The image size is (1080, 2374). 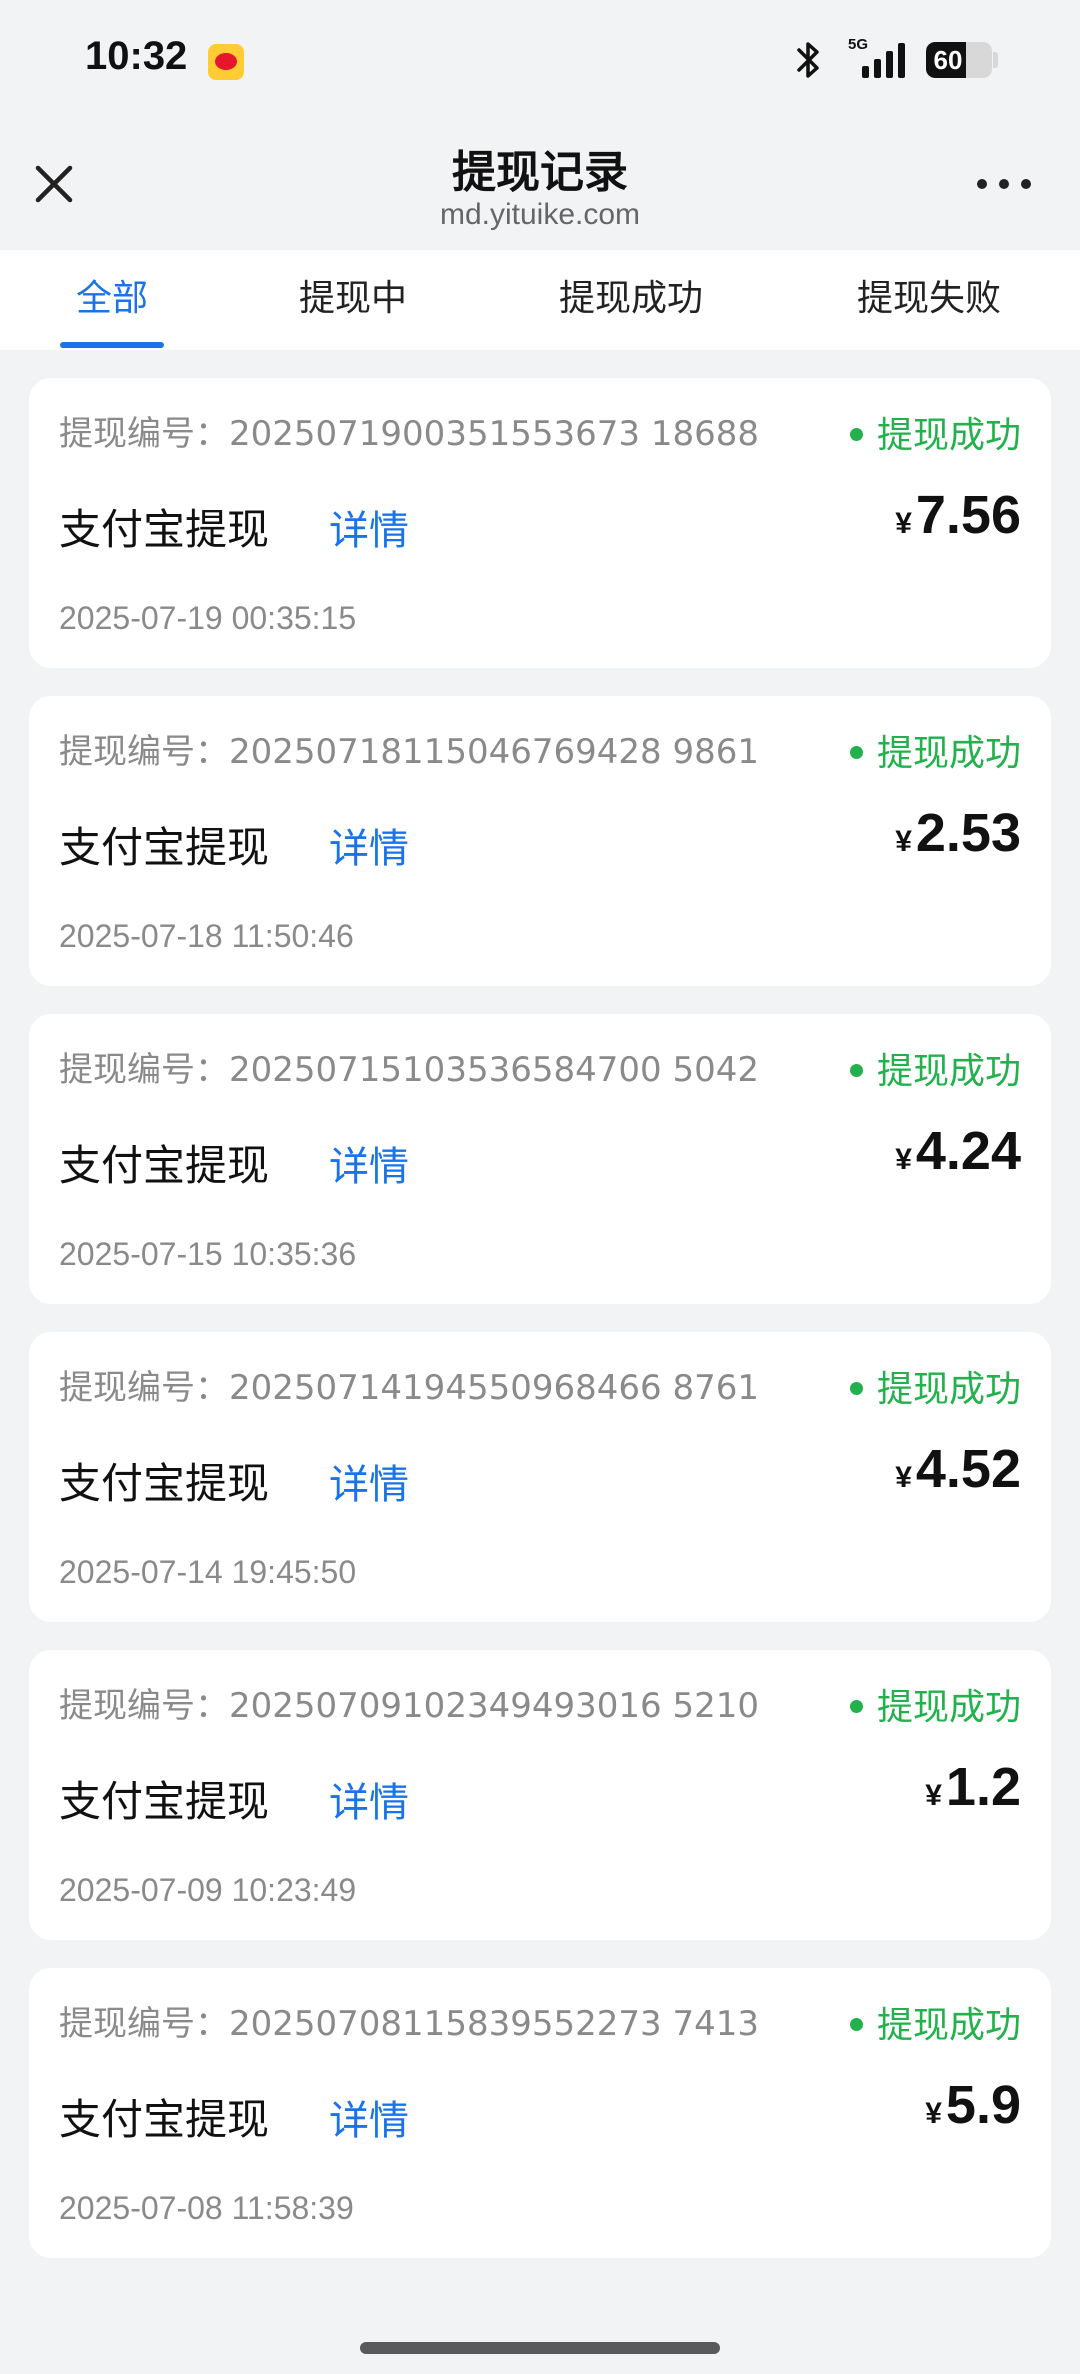 I want to click on record-time: 2025-07-19 00:35:15, so click(x=208, y=618).